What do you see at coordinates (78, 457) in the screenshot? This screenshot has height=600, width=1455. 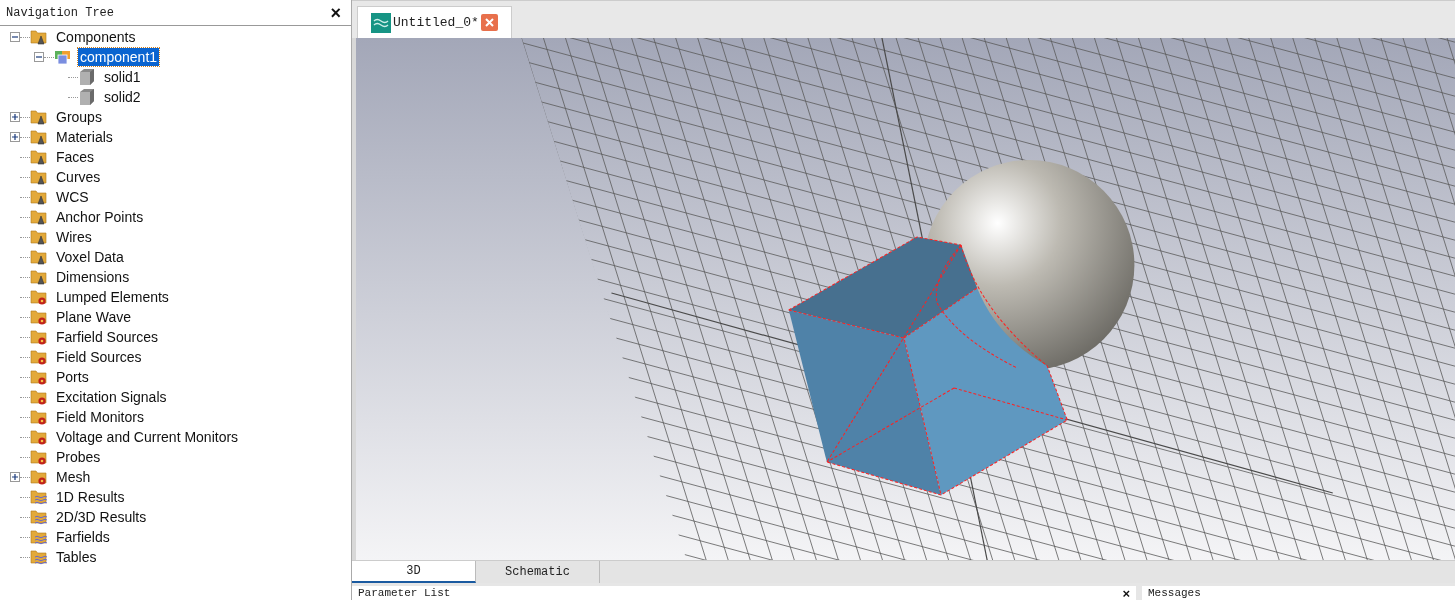 I see `tree-item: Probes` at bounding box center [78, 457].